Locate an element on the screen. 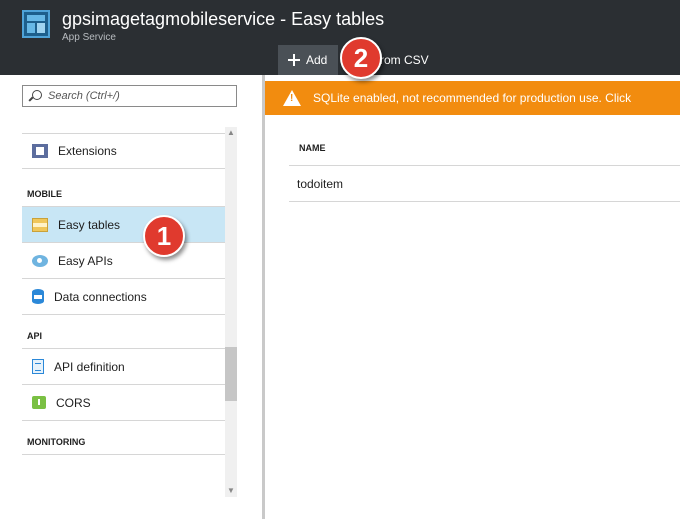  api-definition-icon is located at coordinates (38, 366).